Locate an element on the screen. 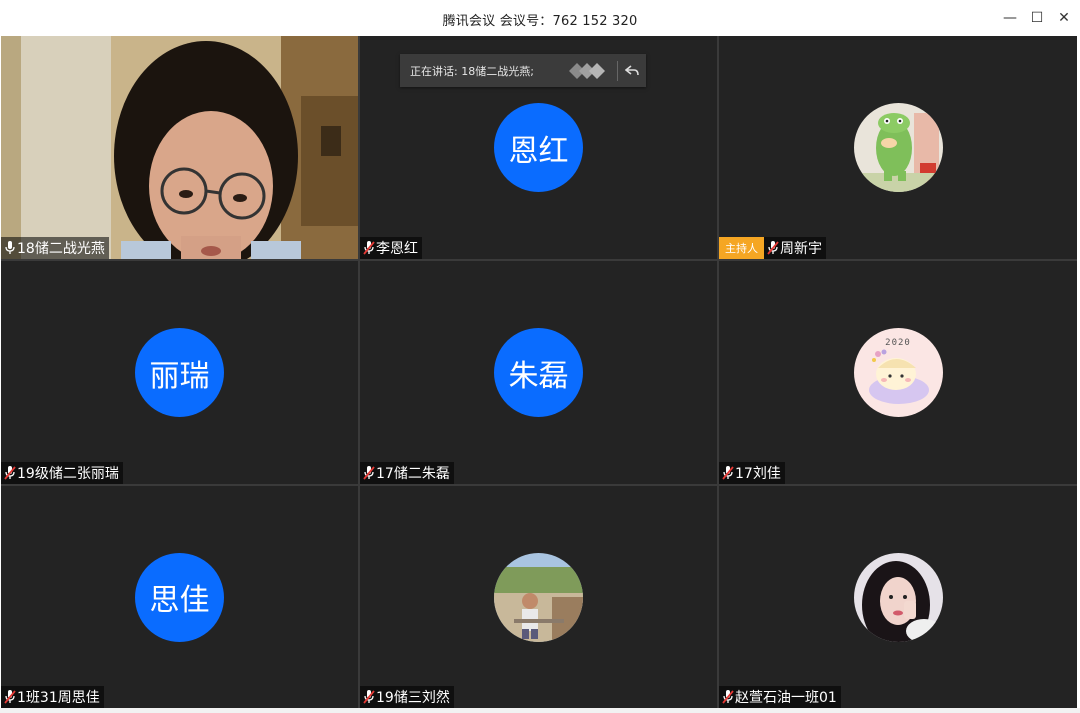 This screenshot has width=1080, height=713. participant-name: 17储二朱磊 is located at coordinates (413, 474).